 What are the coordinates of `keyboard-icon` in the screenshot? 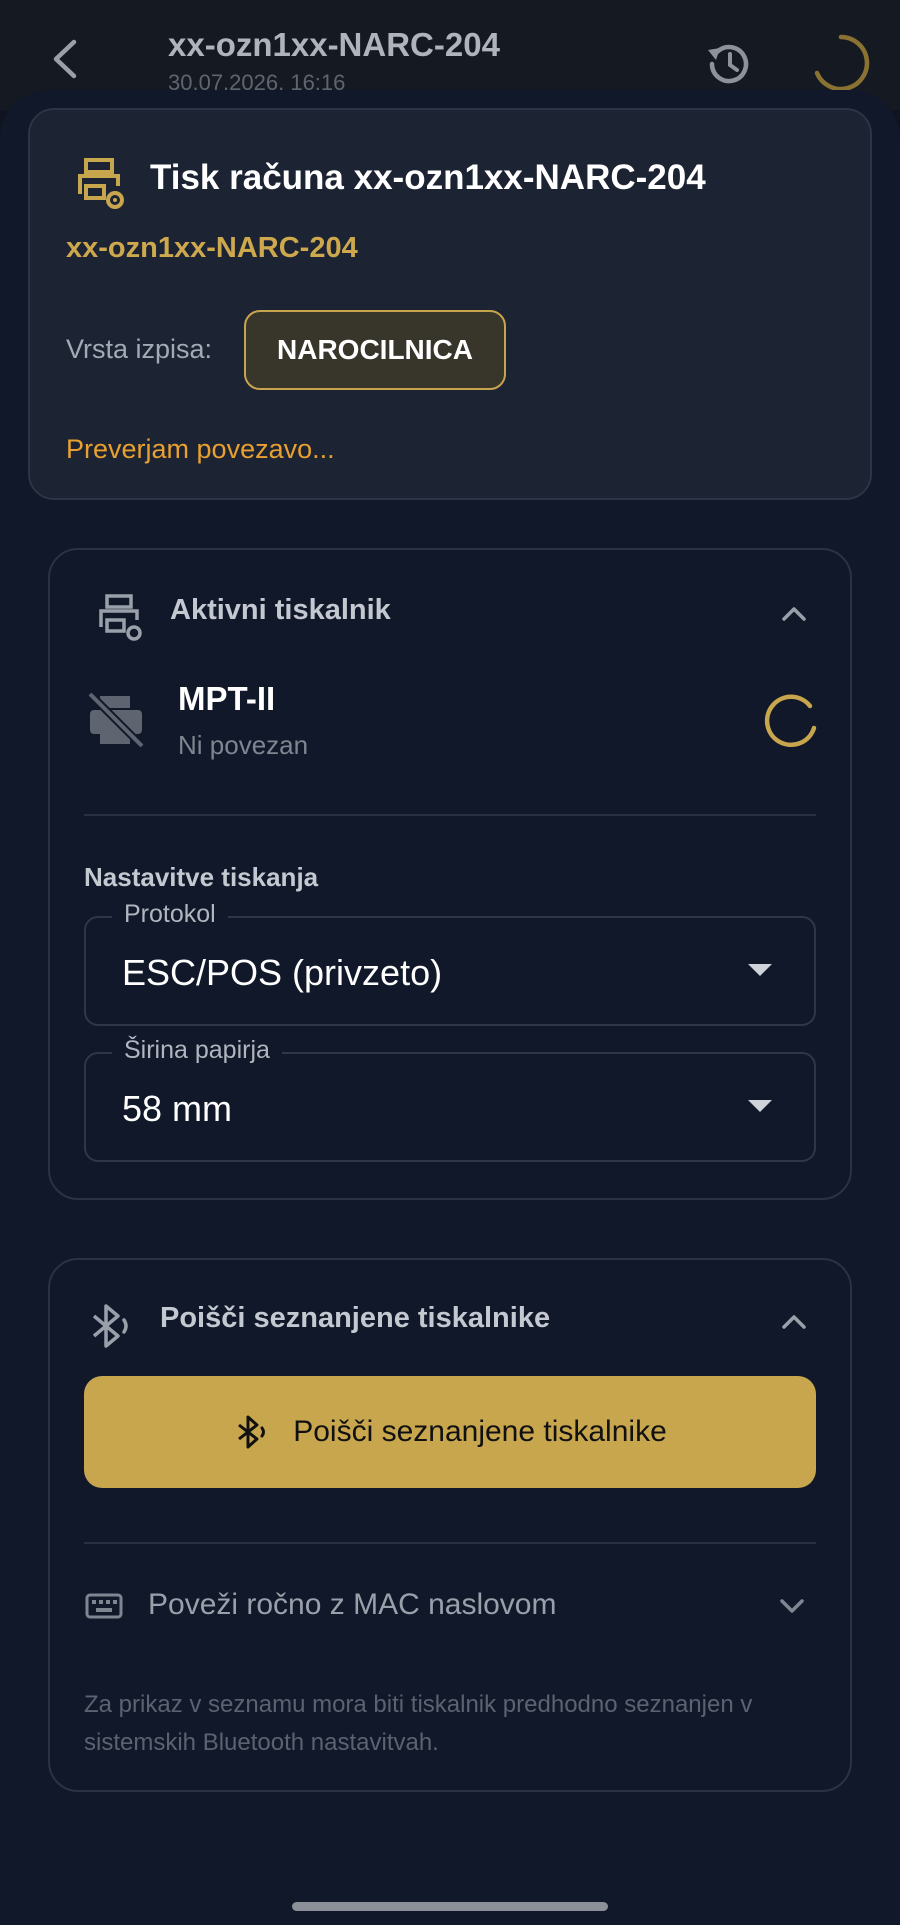 It's located at (104, 1606).